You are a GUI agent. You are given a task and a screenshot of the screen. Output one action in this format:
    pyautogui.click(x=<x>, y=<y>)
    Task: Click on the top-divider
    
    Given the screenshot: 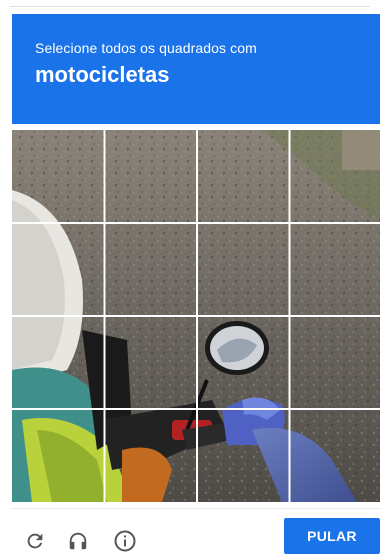 What is the action you would take?
    pyautogui.click(x=190, y=6)
    